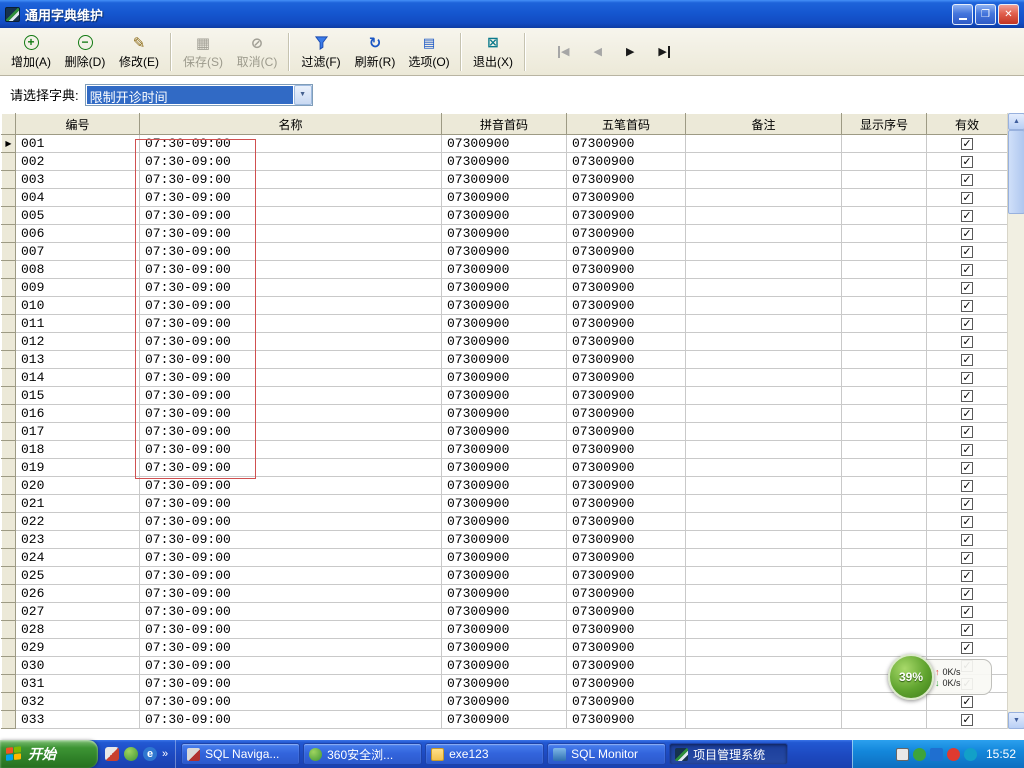 This screenshot has height=768, width=1024. Describe the element at coordinates (626, 124) in the screenshot. I see `col-header-wubi-code: 五笔首码` at that location.